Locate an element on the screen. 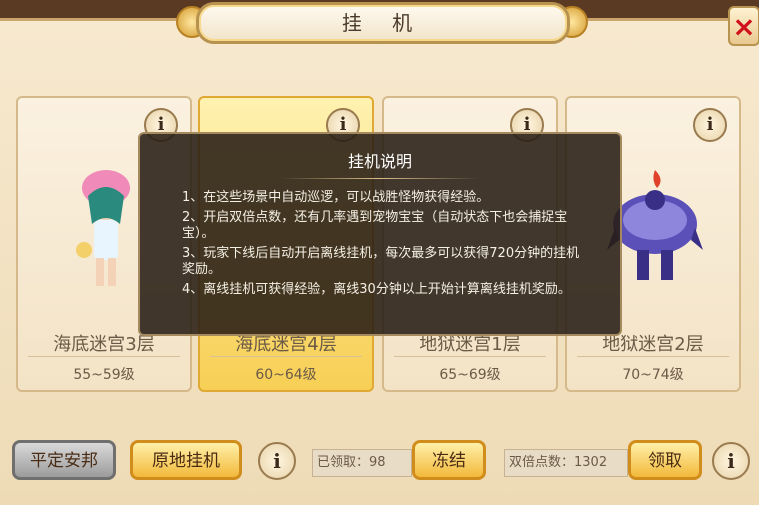 This screenshot has height=505, width=759. page-title: 挂 机 is located at coordinates (383, 23).